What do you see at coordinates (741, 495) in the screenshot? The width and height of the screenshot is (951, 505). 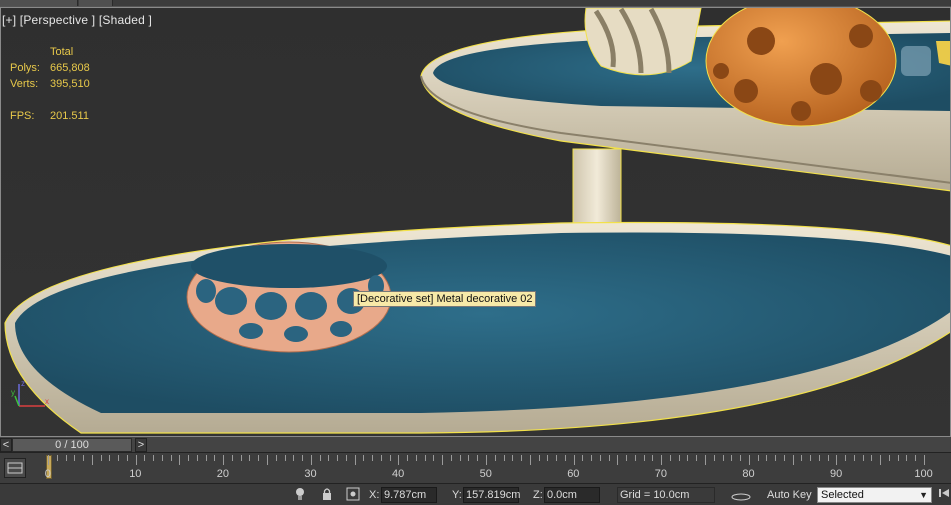 I see `set-key-icon` at bounding box center [741, 495].